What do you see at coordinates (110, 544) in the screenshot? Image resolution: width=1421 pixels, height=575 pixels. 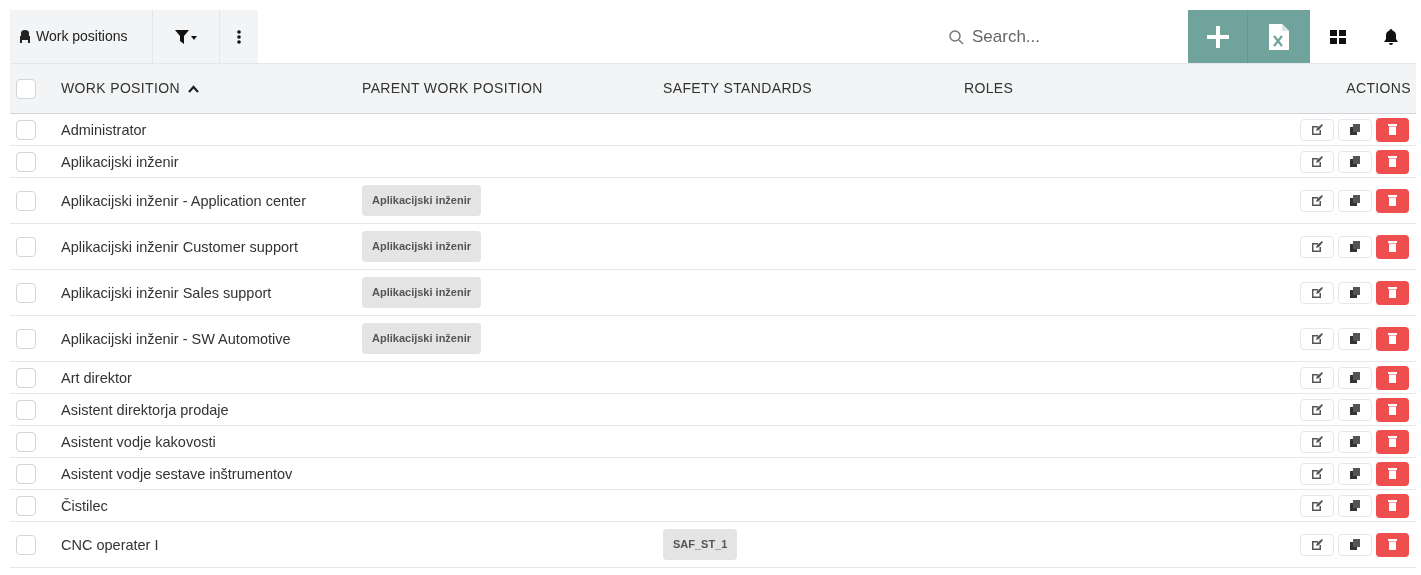 I see `table-cell: CNC operater I` at bounding box center [110, 544].